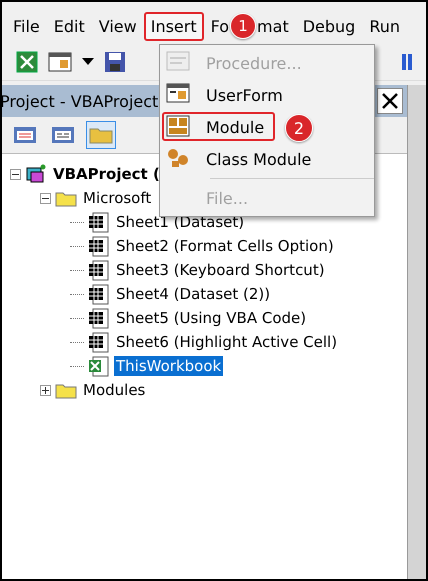 This screenshot has width=428, height=581. I want to click on menu-item: Edit, so click(69, 26).